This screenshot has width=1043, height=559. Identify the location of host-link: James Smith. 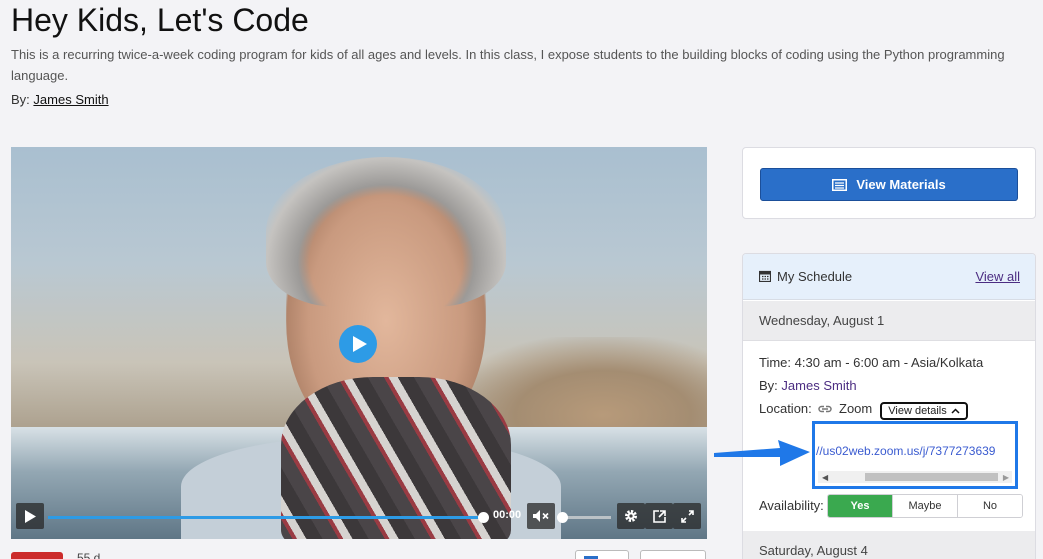
(818, 385).